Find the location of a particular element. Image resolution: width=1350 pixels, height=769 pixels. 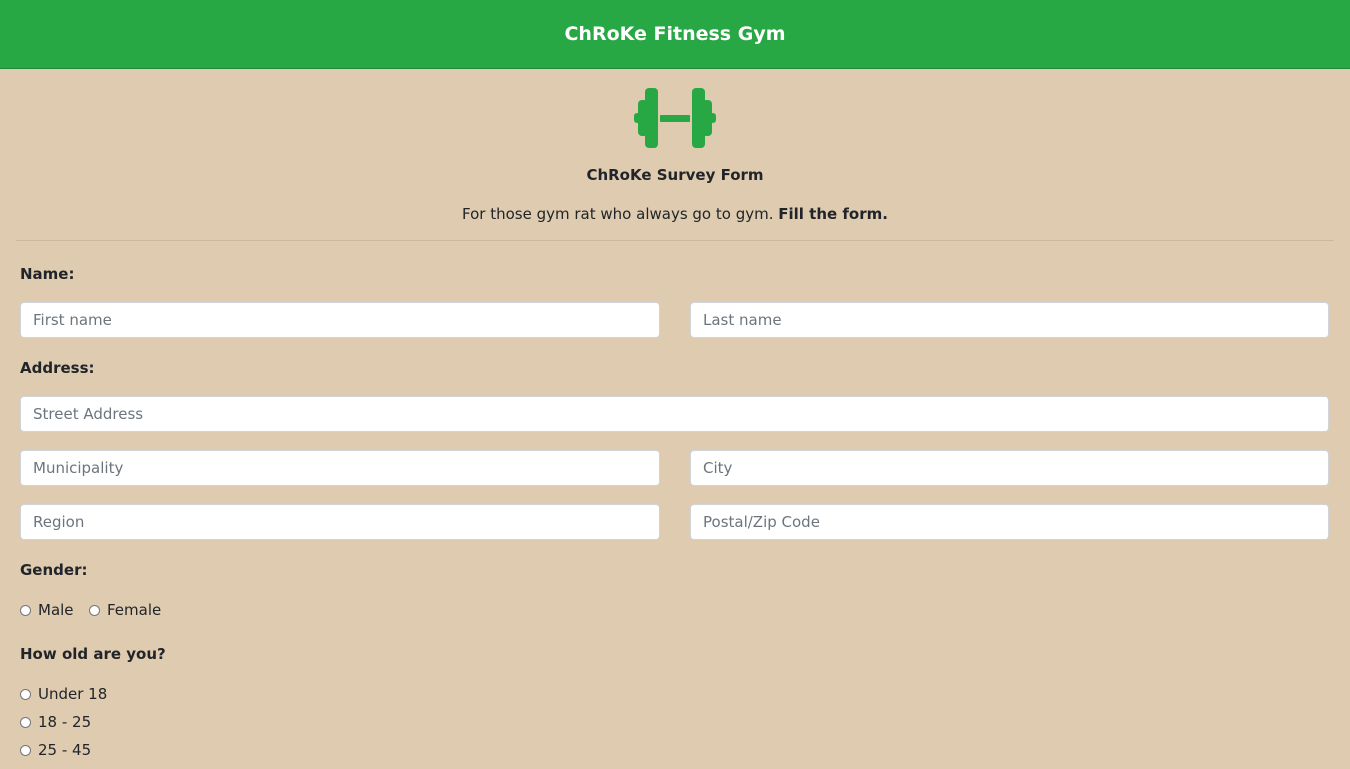

tagline-bold: Fill the form. is located at coordinates (833, 214).